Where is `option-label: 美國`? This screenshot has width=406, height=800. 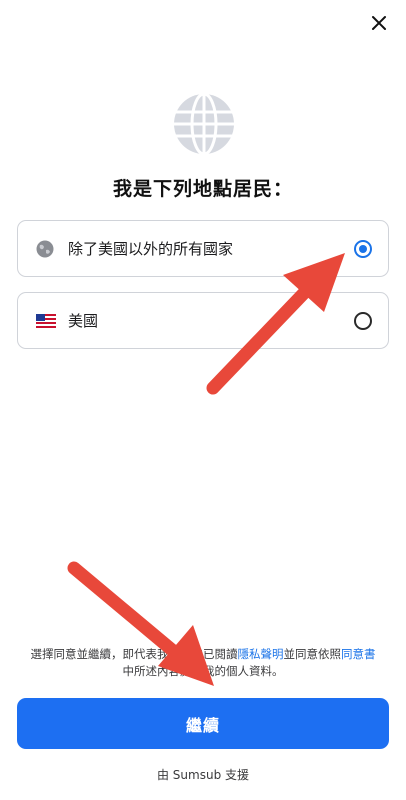 option-label: 美國 is located at coordinates (83, 321).